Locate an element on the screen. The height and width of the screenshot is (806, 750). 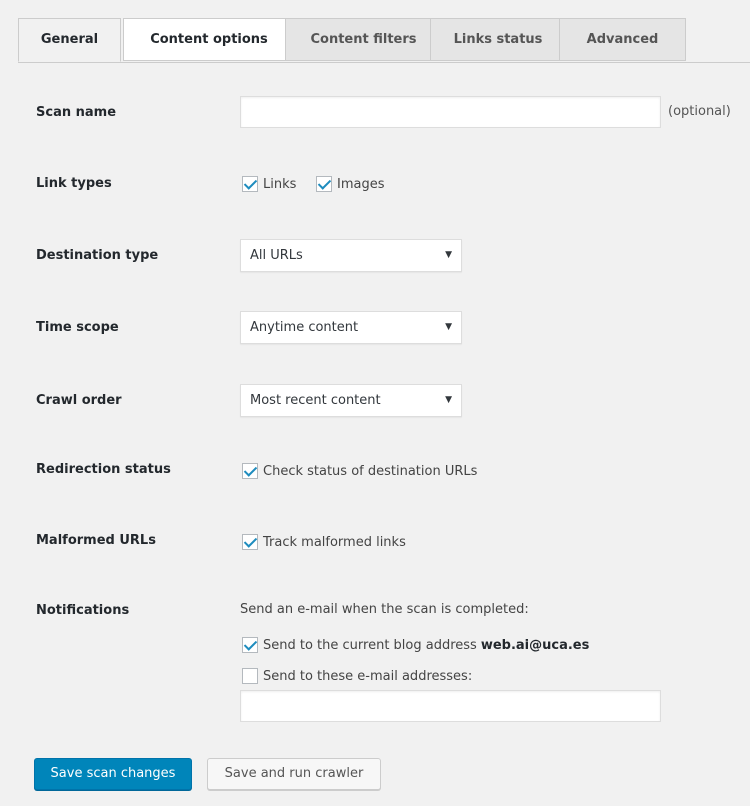
link-types-label: Link types is located at coordinates (74, 183).